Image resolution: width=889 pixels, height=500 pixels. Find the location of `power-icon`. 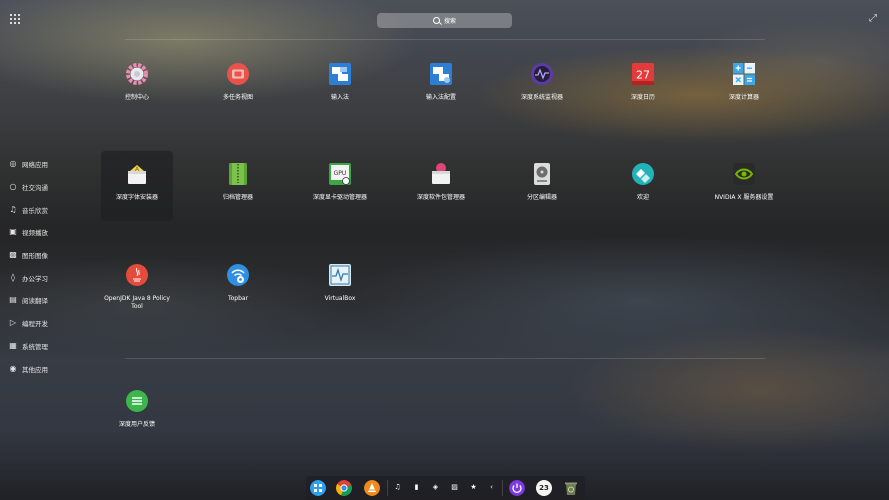

power-icon is located at coordinates (517, 488).